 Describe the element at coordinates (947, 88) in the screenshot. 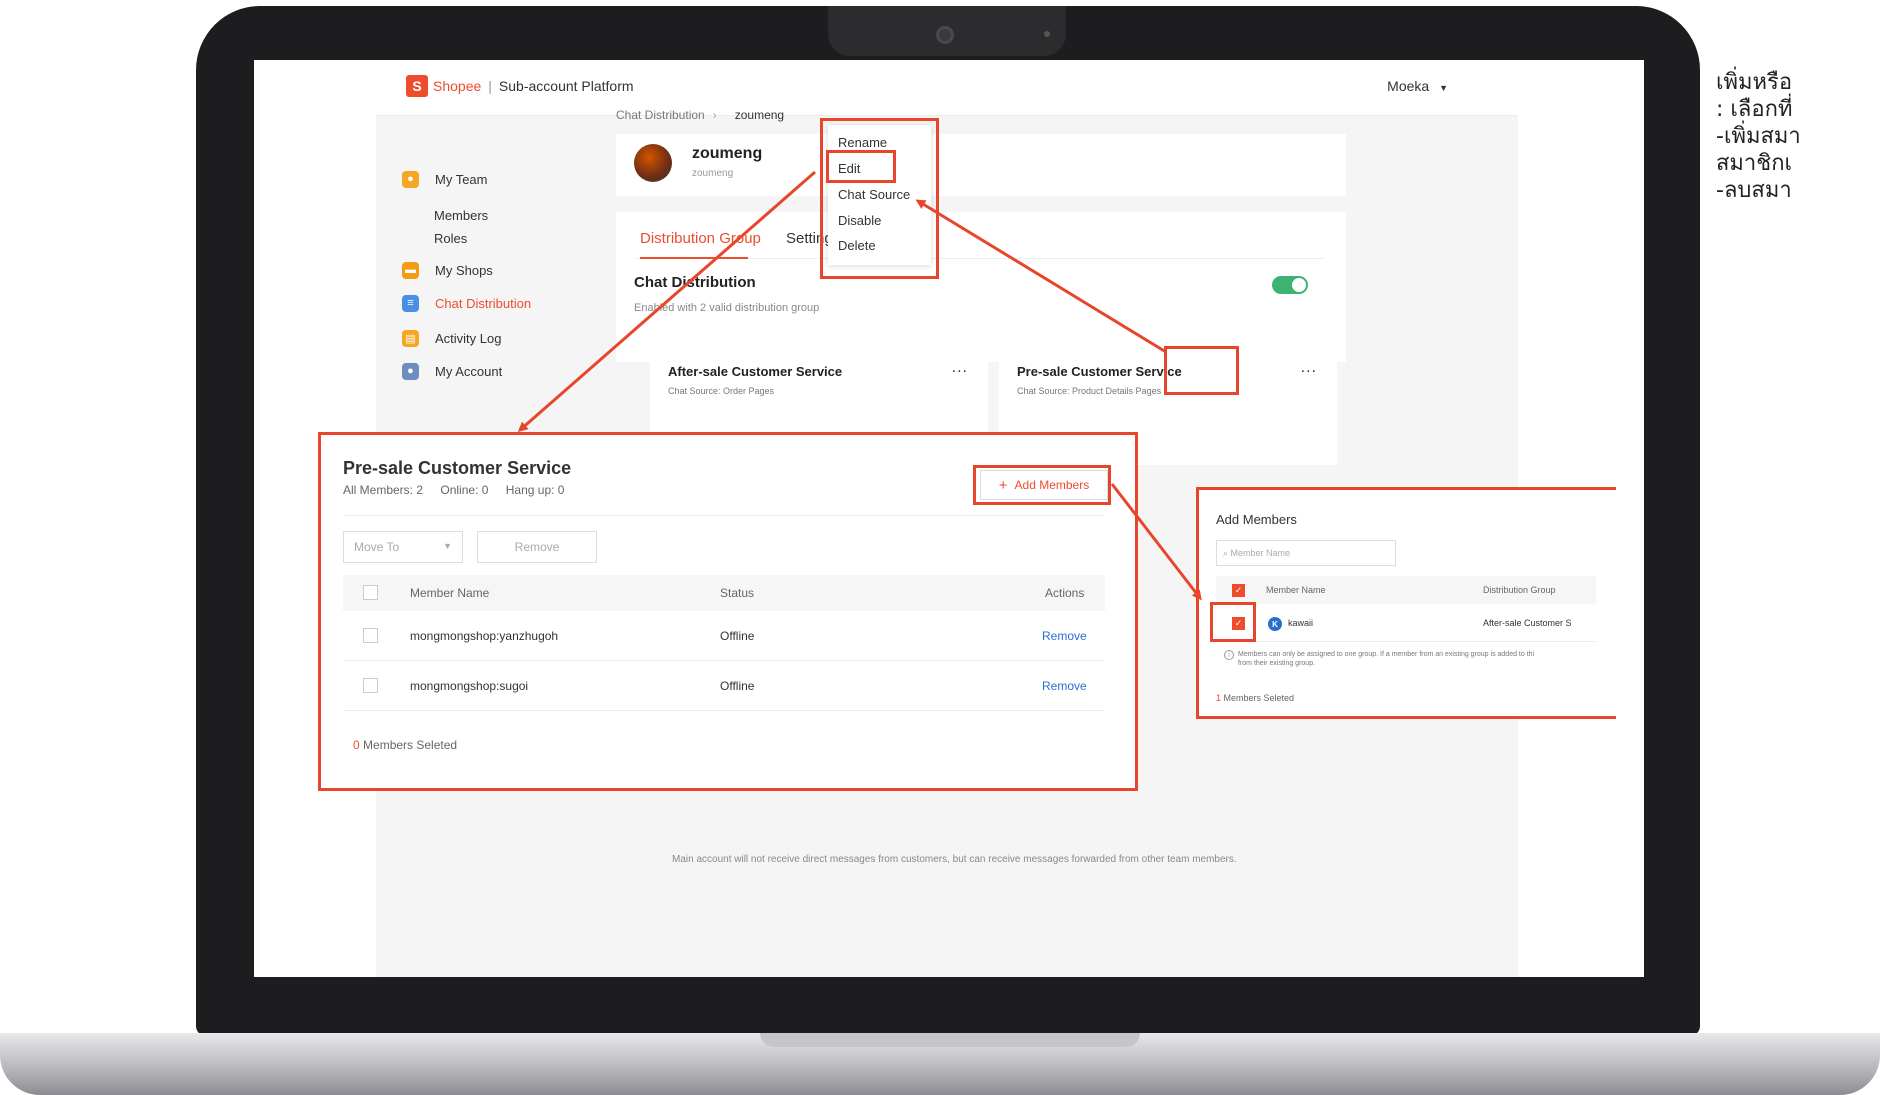

I see `topbar: S Shopee | Sub-account Platform Moeka ▼` at that location.